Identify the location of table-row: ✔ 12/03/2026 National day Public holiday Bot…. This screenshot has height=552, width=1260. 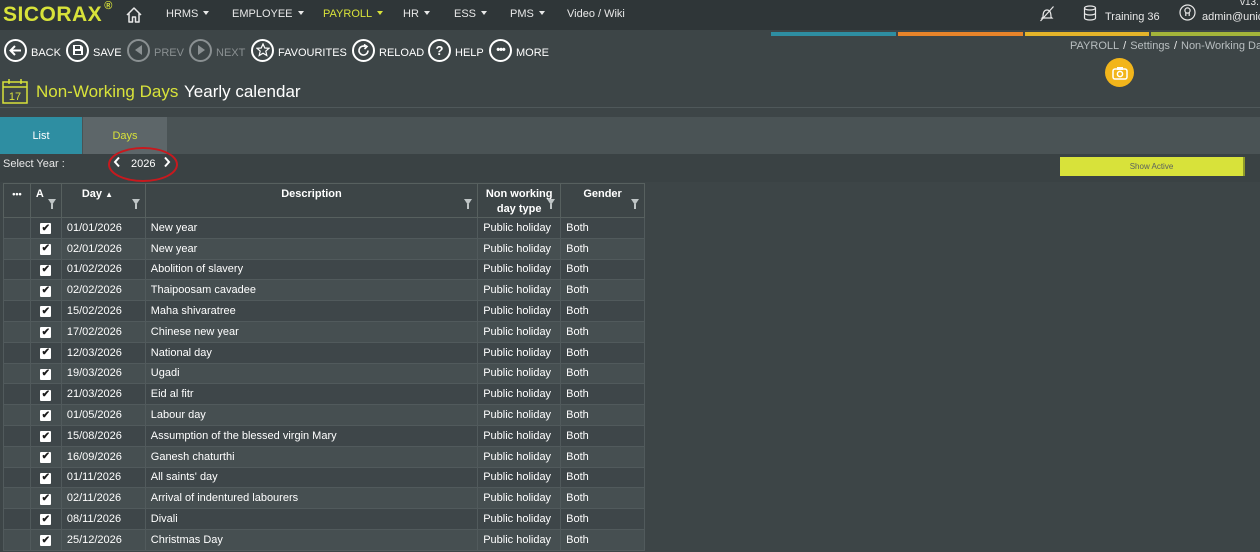
(324, 352).